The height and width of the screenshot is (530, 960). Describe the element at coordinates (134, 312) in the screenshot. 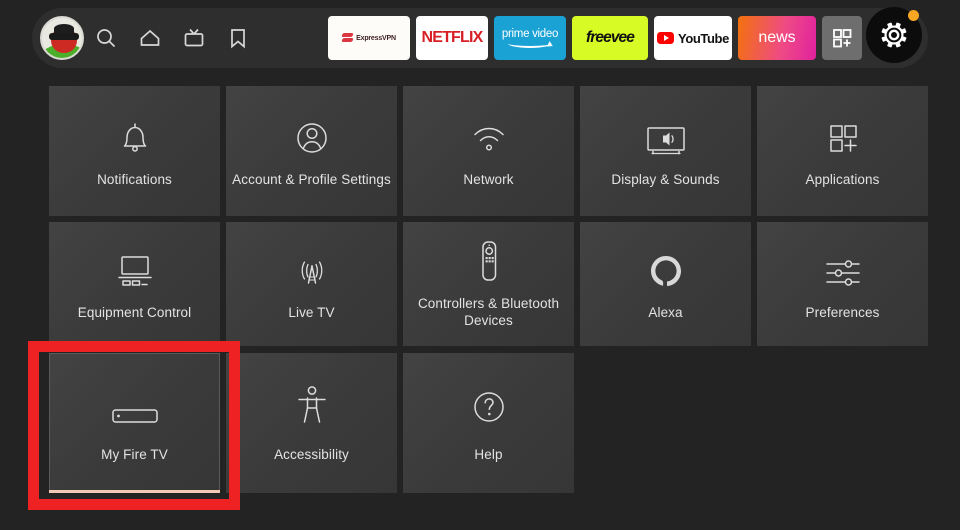

I see `settings-tile-label: Equipment Control` at that location.